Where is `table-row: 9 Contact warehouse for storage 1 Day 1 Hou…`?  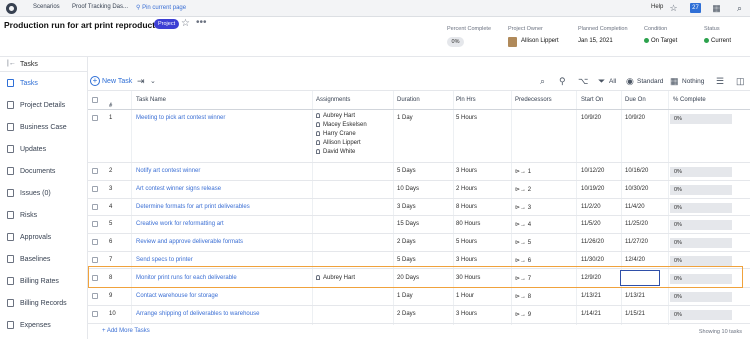
table-row: 9 Contact warehouse for storage 1 Day 1 Hou… is located at coordinates (419, 297).